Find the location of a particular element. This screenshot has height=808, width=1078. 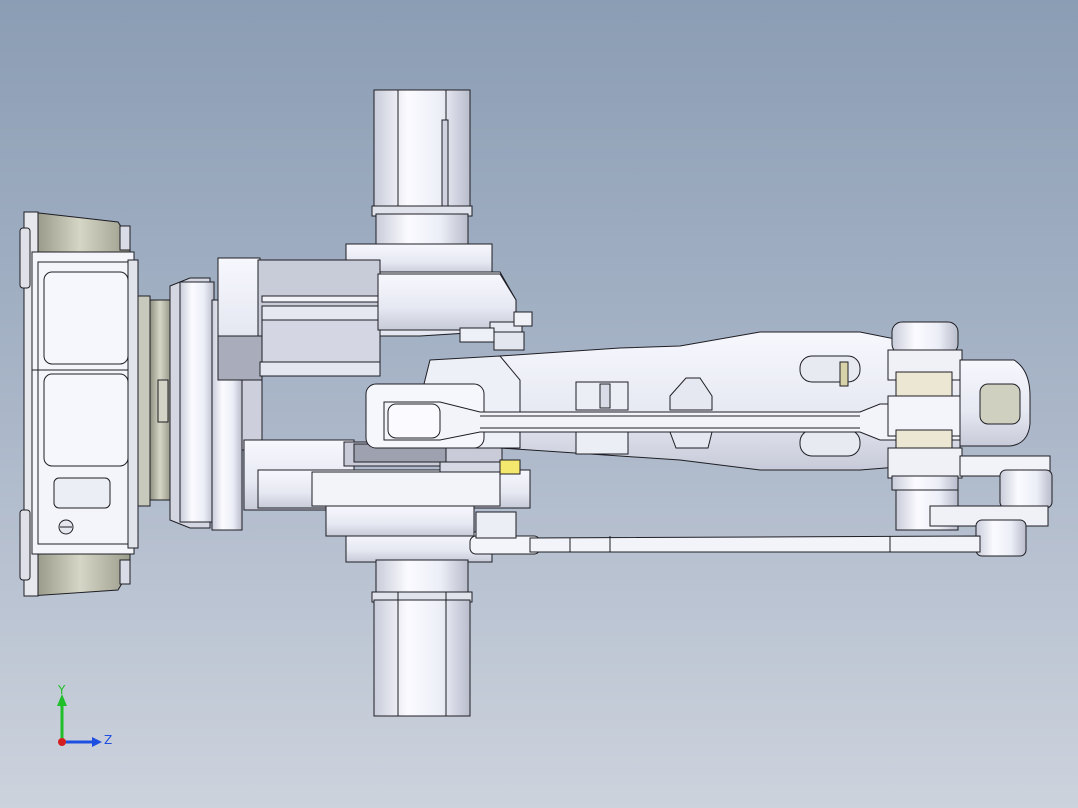

wrist-joint is located at coordinates (970, 439).